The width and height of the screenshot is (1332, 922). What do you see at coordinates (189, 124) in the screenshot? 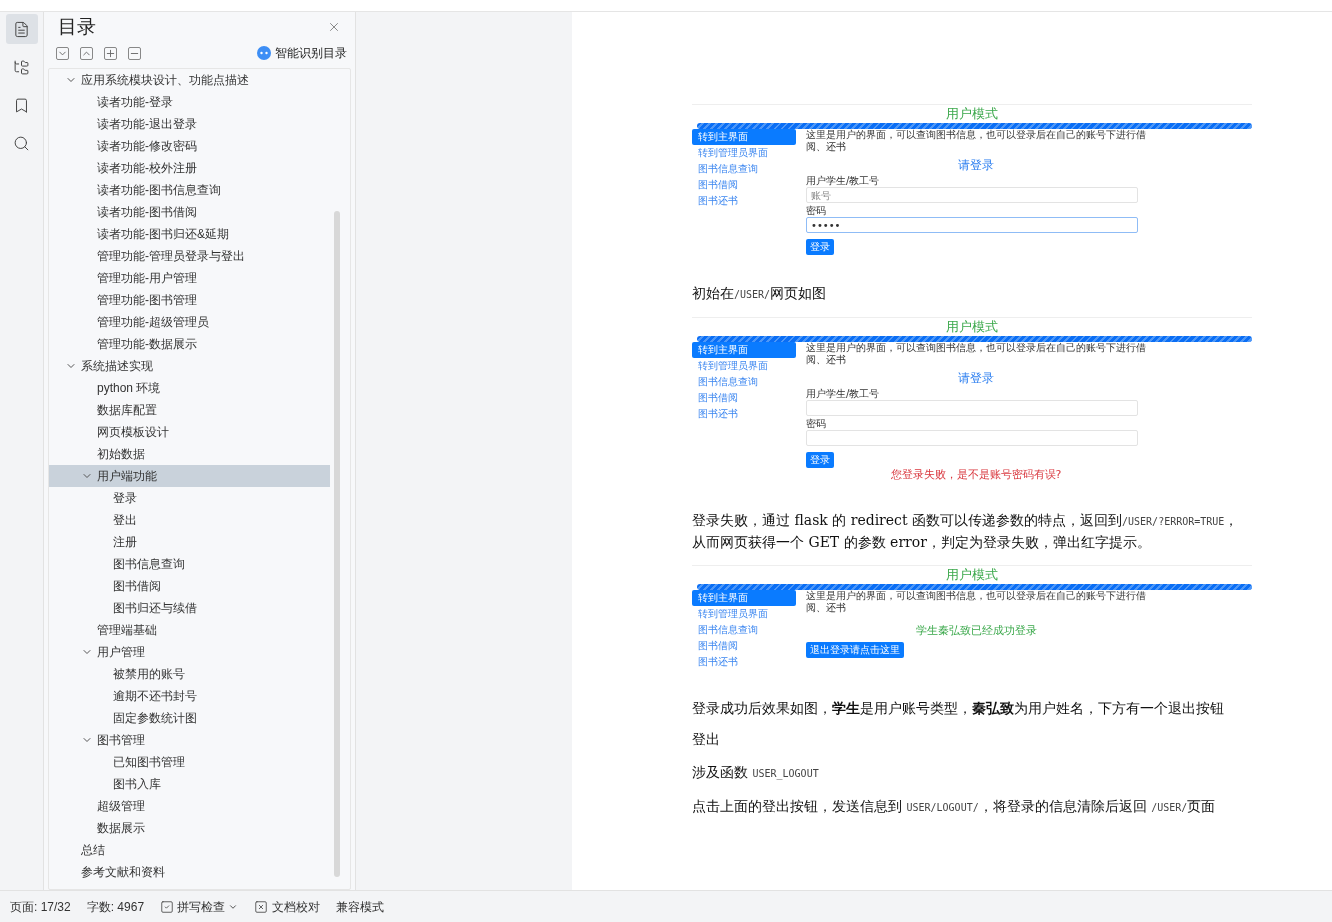
I see `toc-item: 读者功能-退出登录` at bounding box center [189, 124].